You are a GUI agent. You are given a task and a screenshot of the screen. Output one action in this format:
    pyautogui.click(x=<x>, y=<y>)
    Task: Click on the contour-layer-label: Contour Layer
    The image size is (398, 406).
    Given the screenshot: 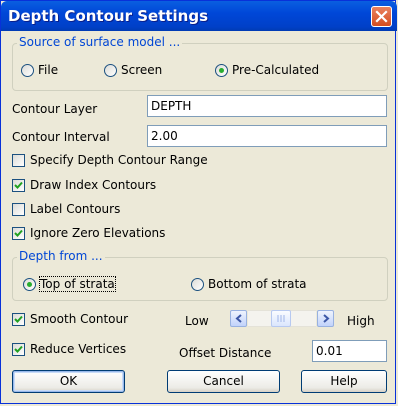 What is the action you would take?
    pyautogui.click(x=55, y=109)
    